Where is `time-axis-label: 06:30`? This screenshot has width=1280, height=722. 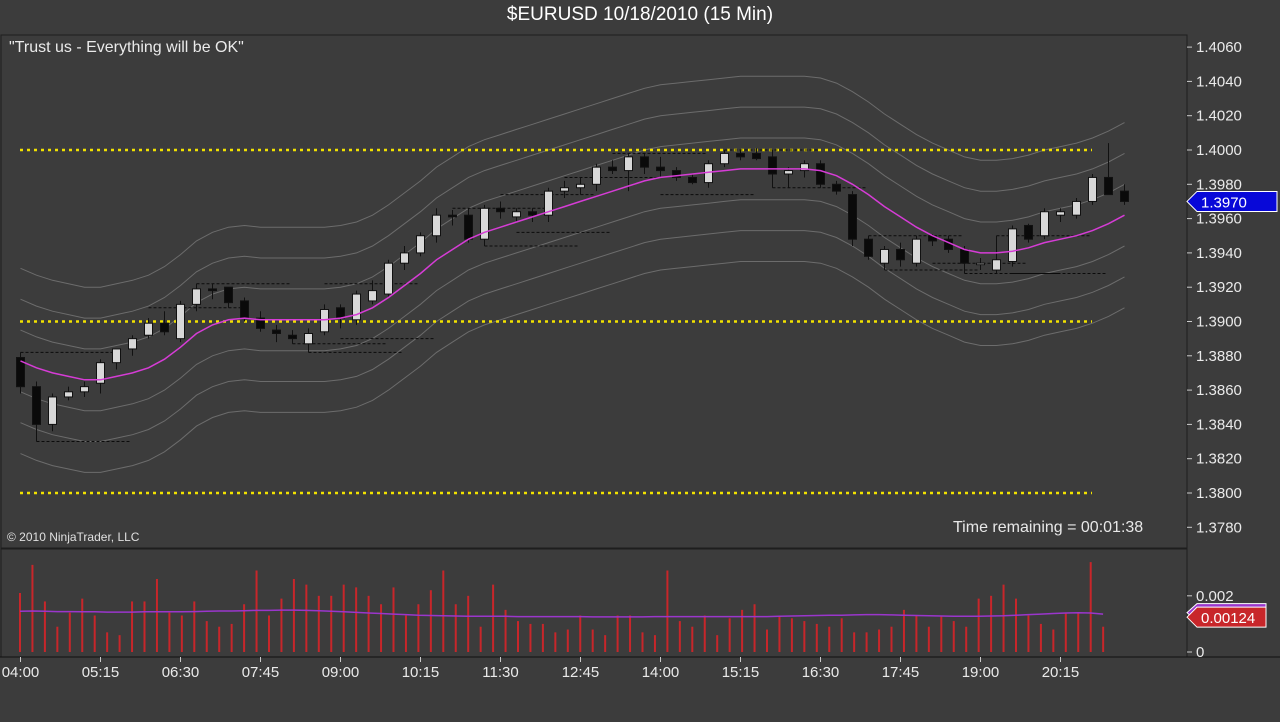
time-axis-label: 06:30 is located at coordinates (181, 672).